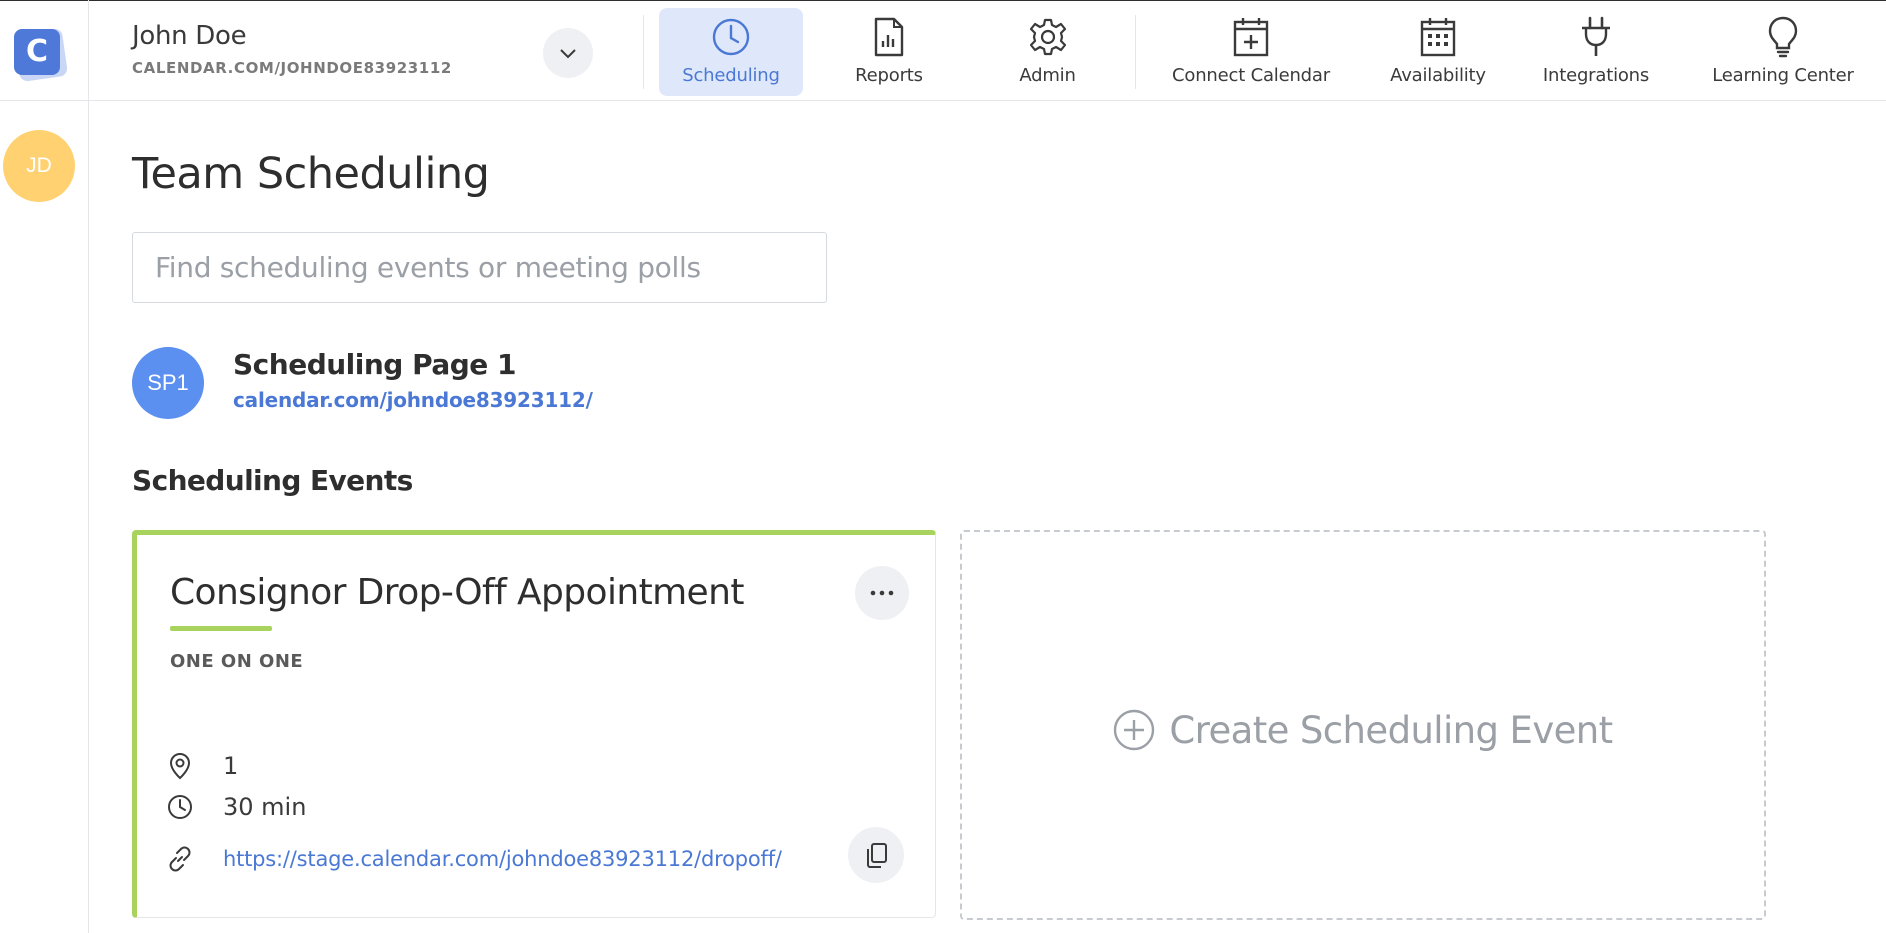  What do you see at coordinates (311, 174) in the screenshot?
I see `page-title: Team Scheduling` at bounding box center [311, 174].